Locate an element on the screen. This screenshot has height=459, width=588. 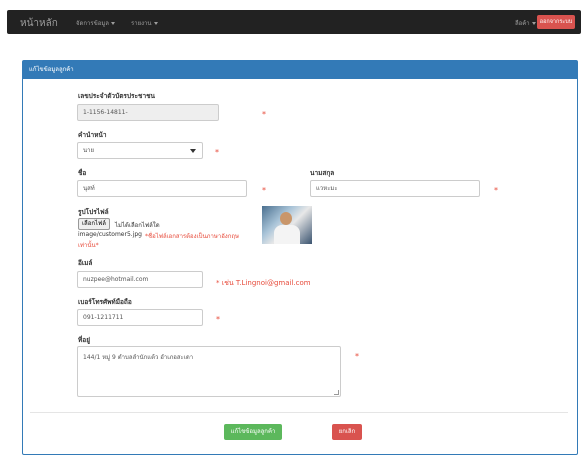
nav-manage-label: จัดการข้อมูล is located at coordinates (92, 23).